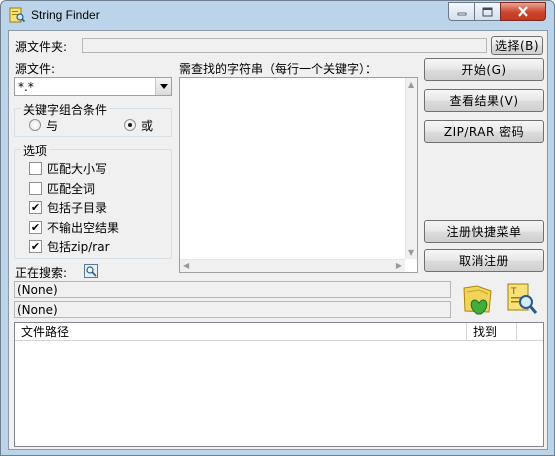 This screenshot has width=555, height=456. Describe the element at coordinates (484, 69) in the screenshot. I see `start-button: 开始(G)` at that location.